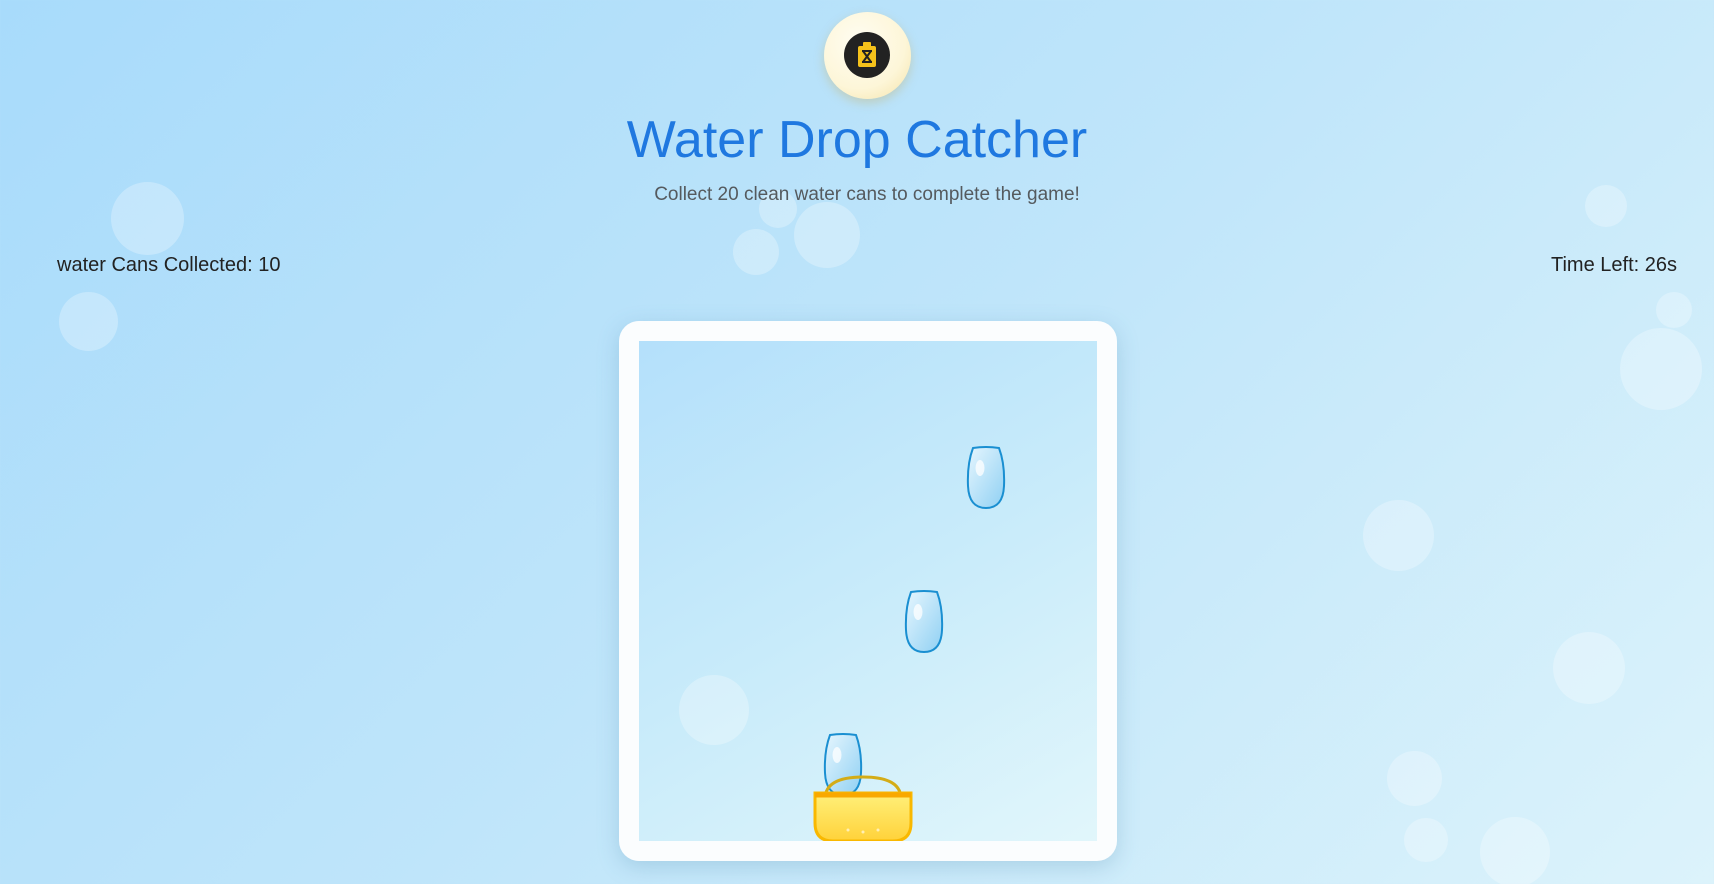 This screenshot has height=884, width=1714. What do you see at coordinates (863, 807) in the screenshot?
I see `basket-catcher` at bounding box center [863, 807].